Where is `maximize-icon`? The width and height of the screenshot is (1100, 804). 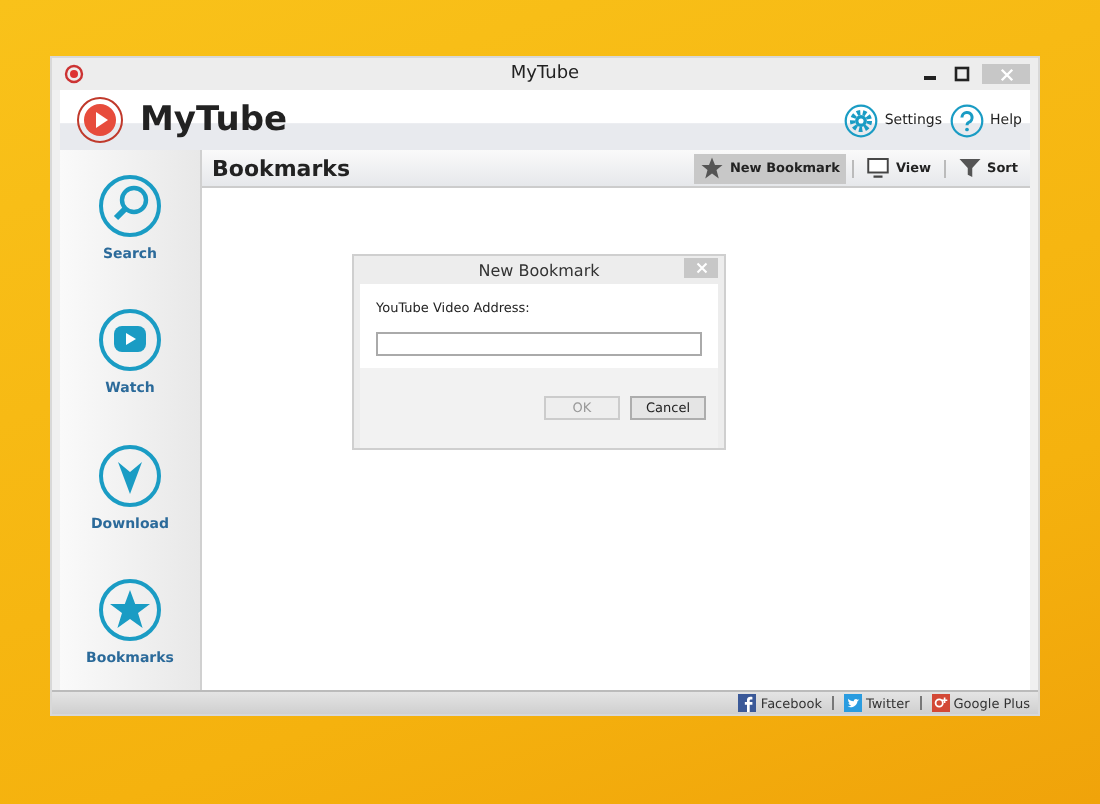
maximize-icon is located at coordinates (962, 74).